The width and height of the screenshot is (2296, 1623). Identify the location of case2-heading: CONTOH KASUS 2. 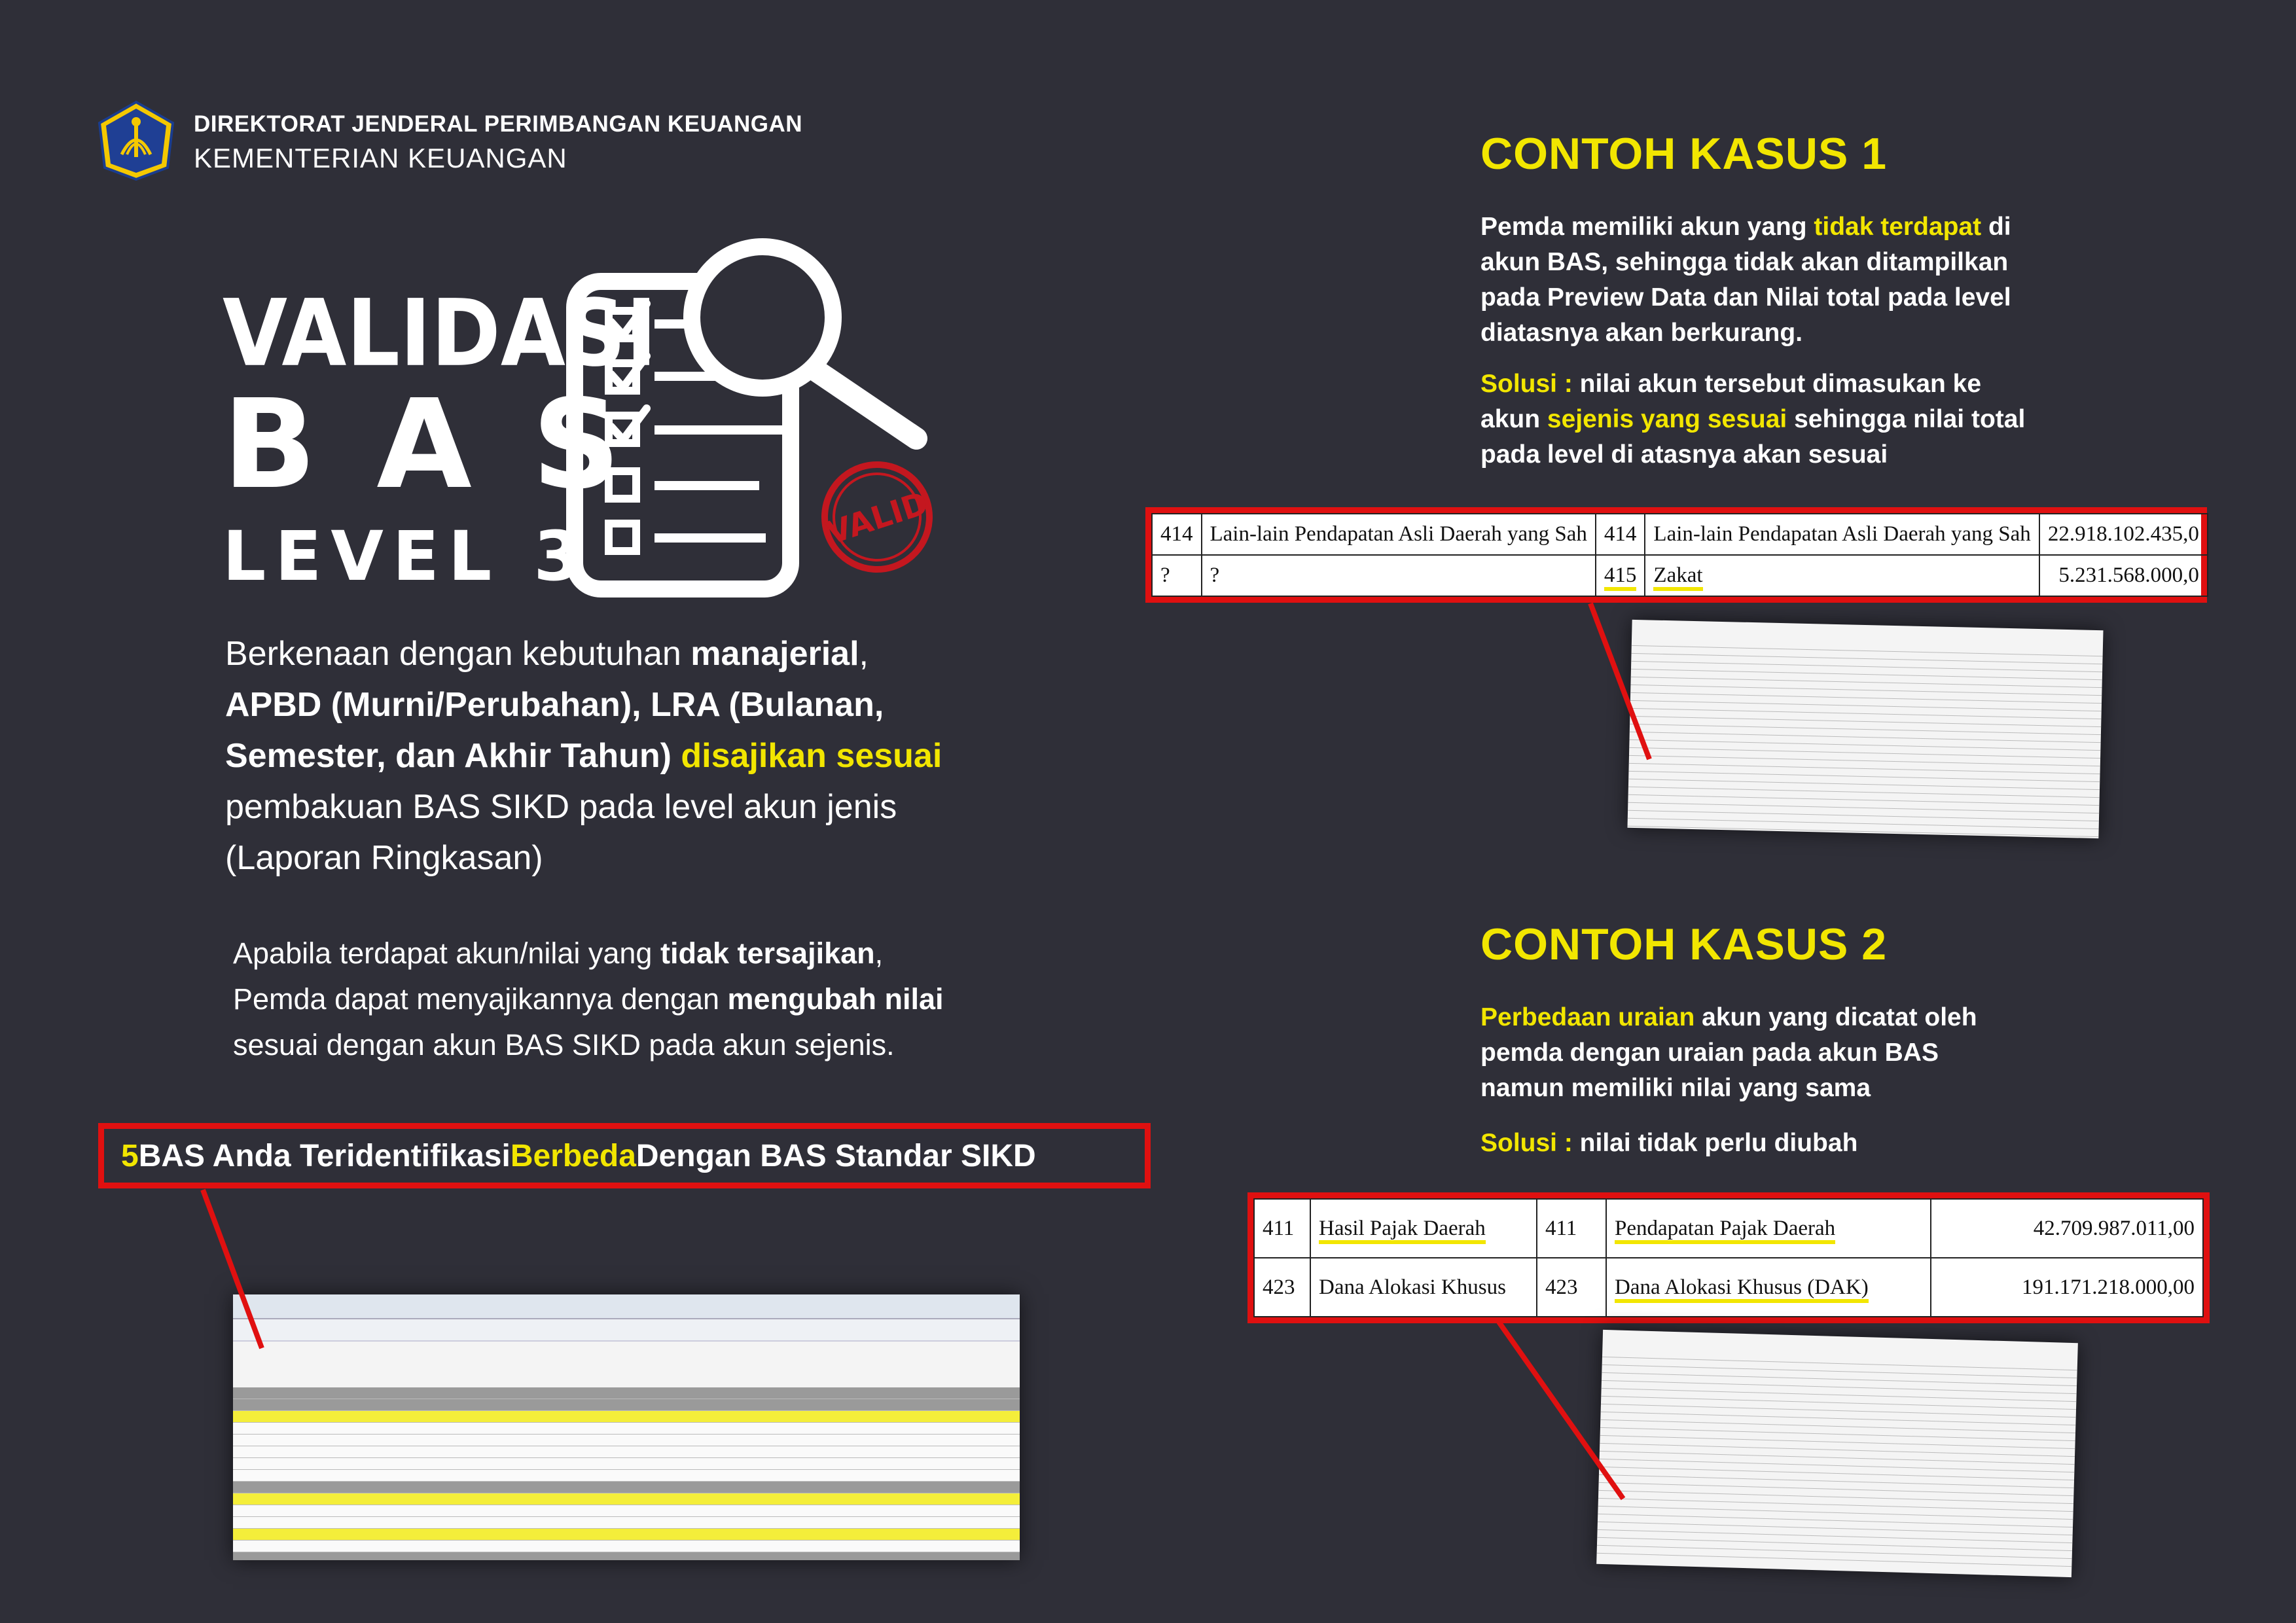
(1684, 944).